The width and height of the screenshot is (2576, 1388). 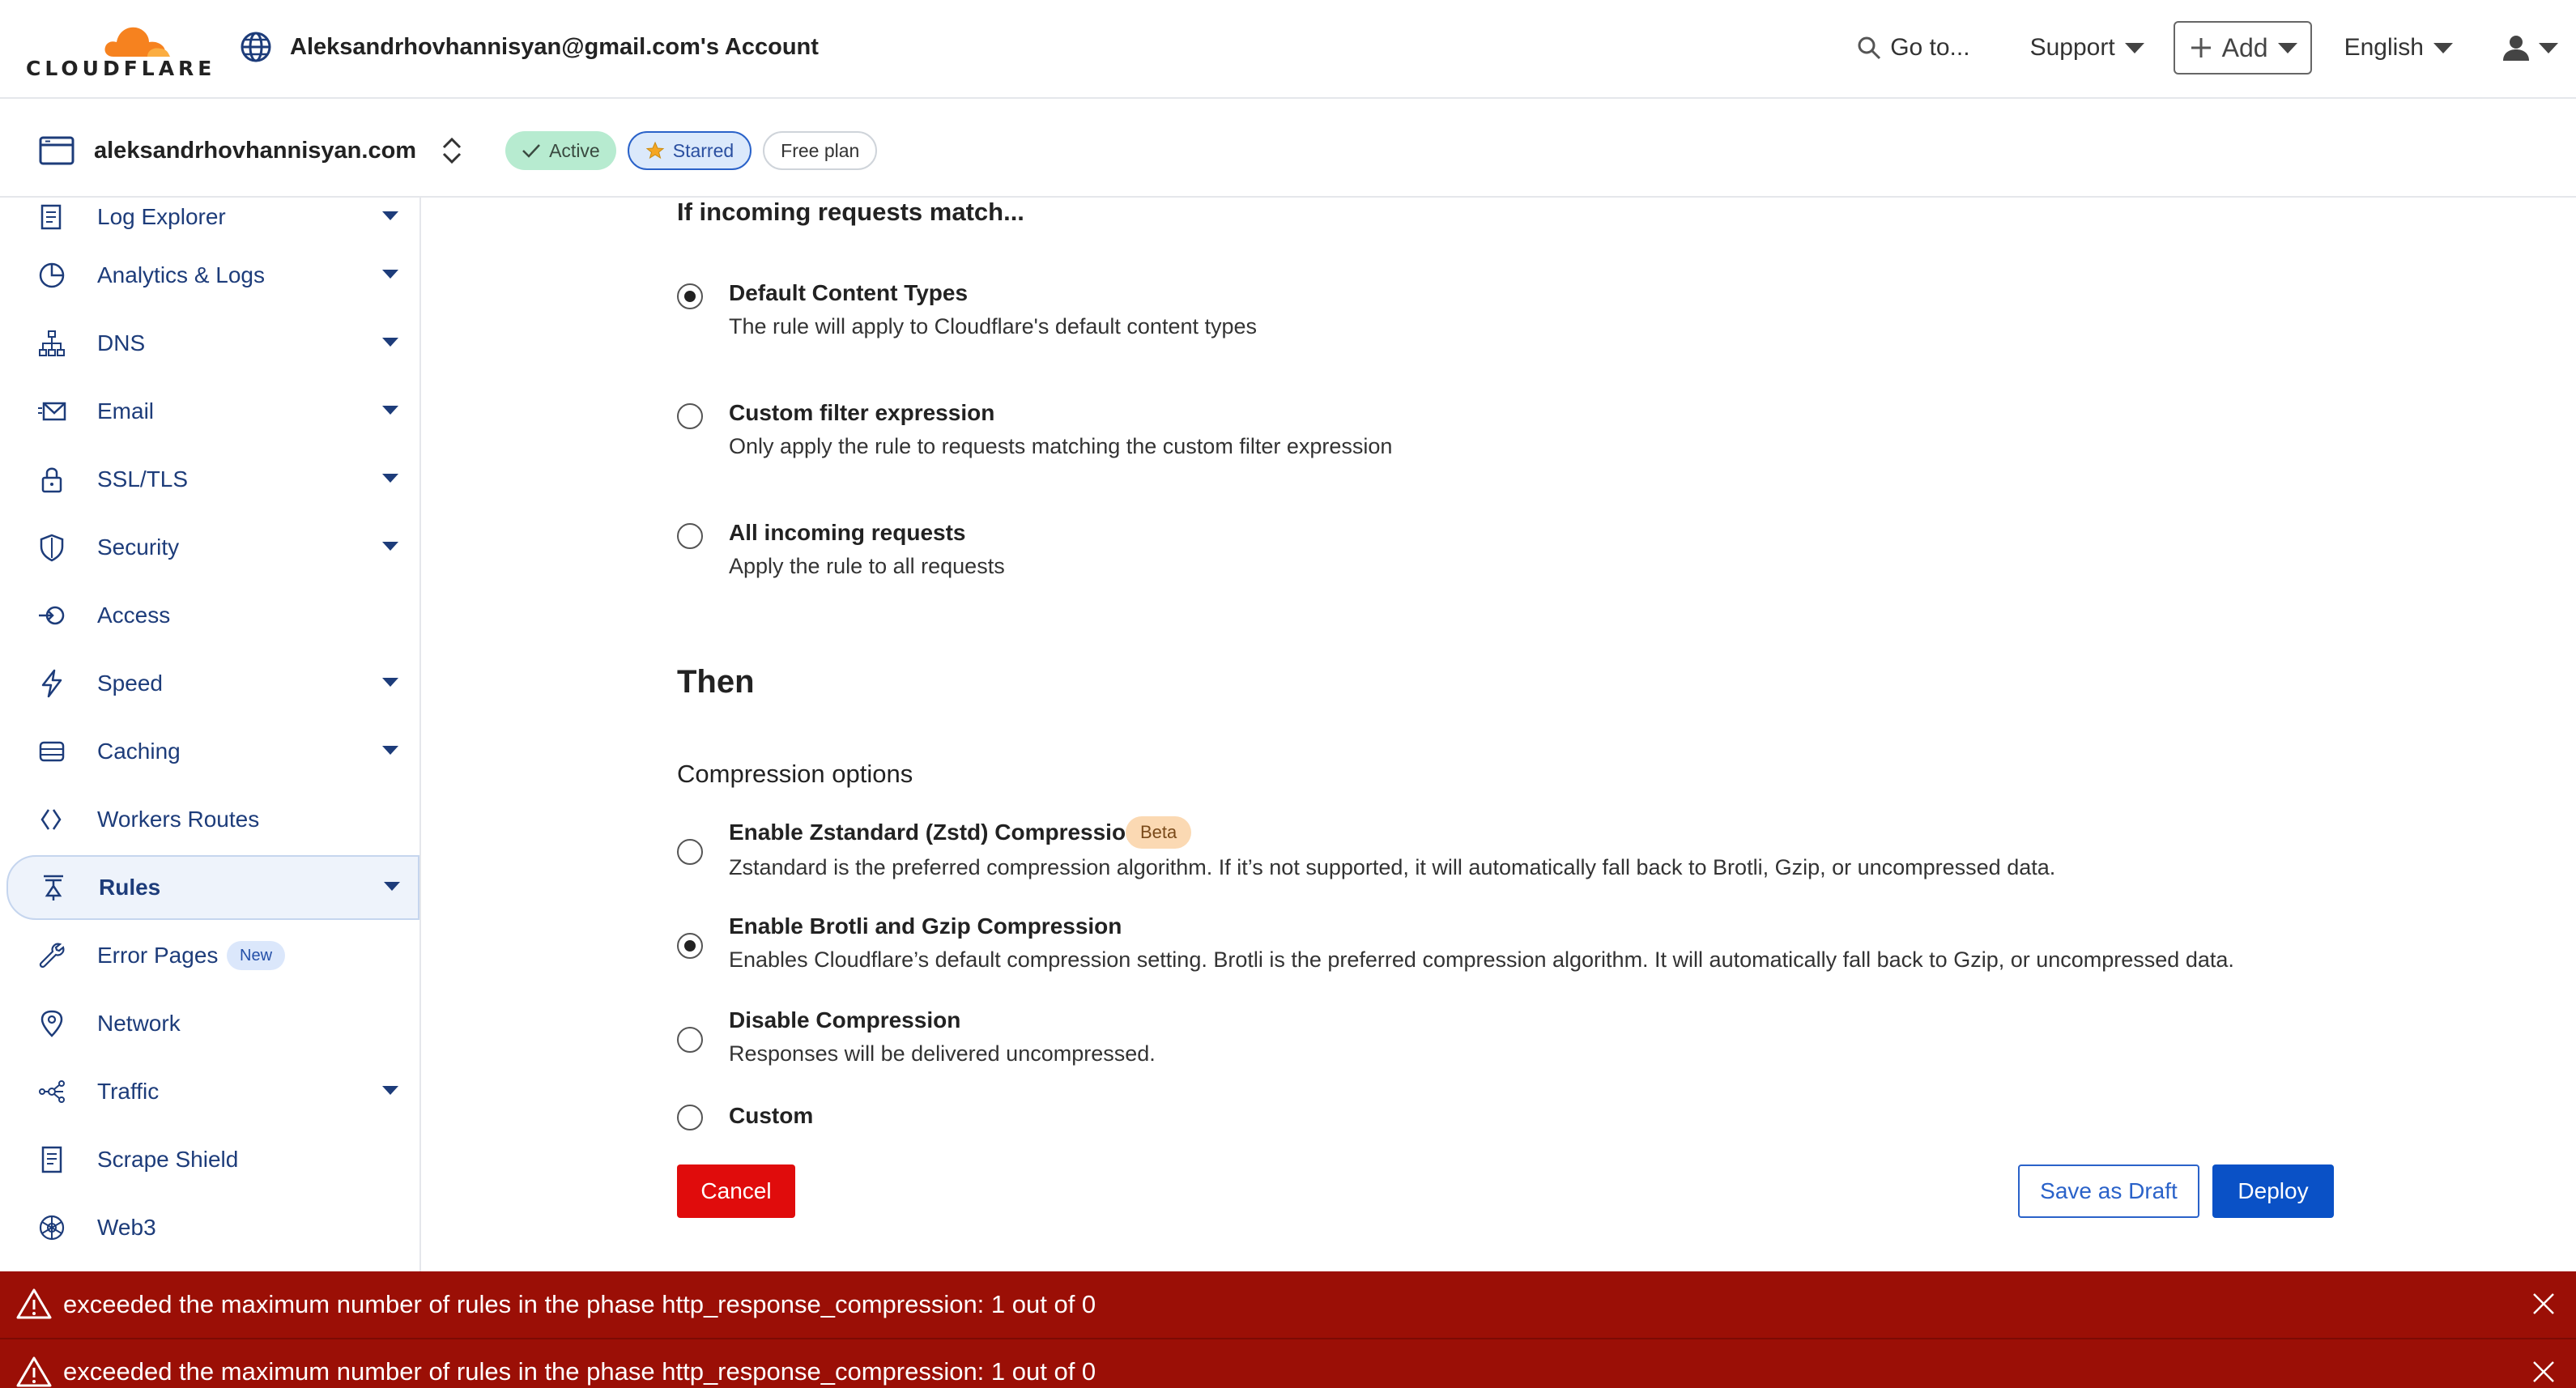 I want to click on cloudflare-logo: CLOUDFLARE, so click(x=118, y=48).